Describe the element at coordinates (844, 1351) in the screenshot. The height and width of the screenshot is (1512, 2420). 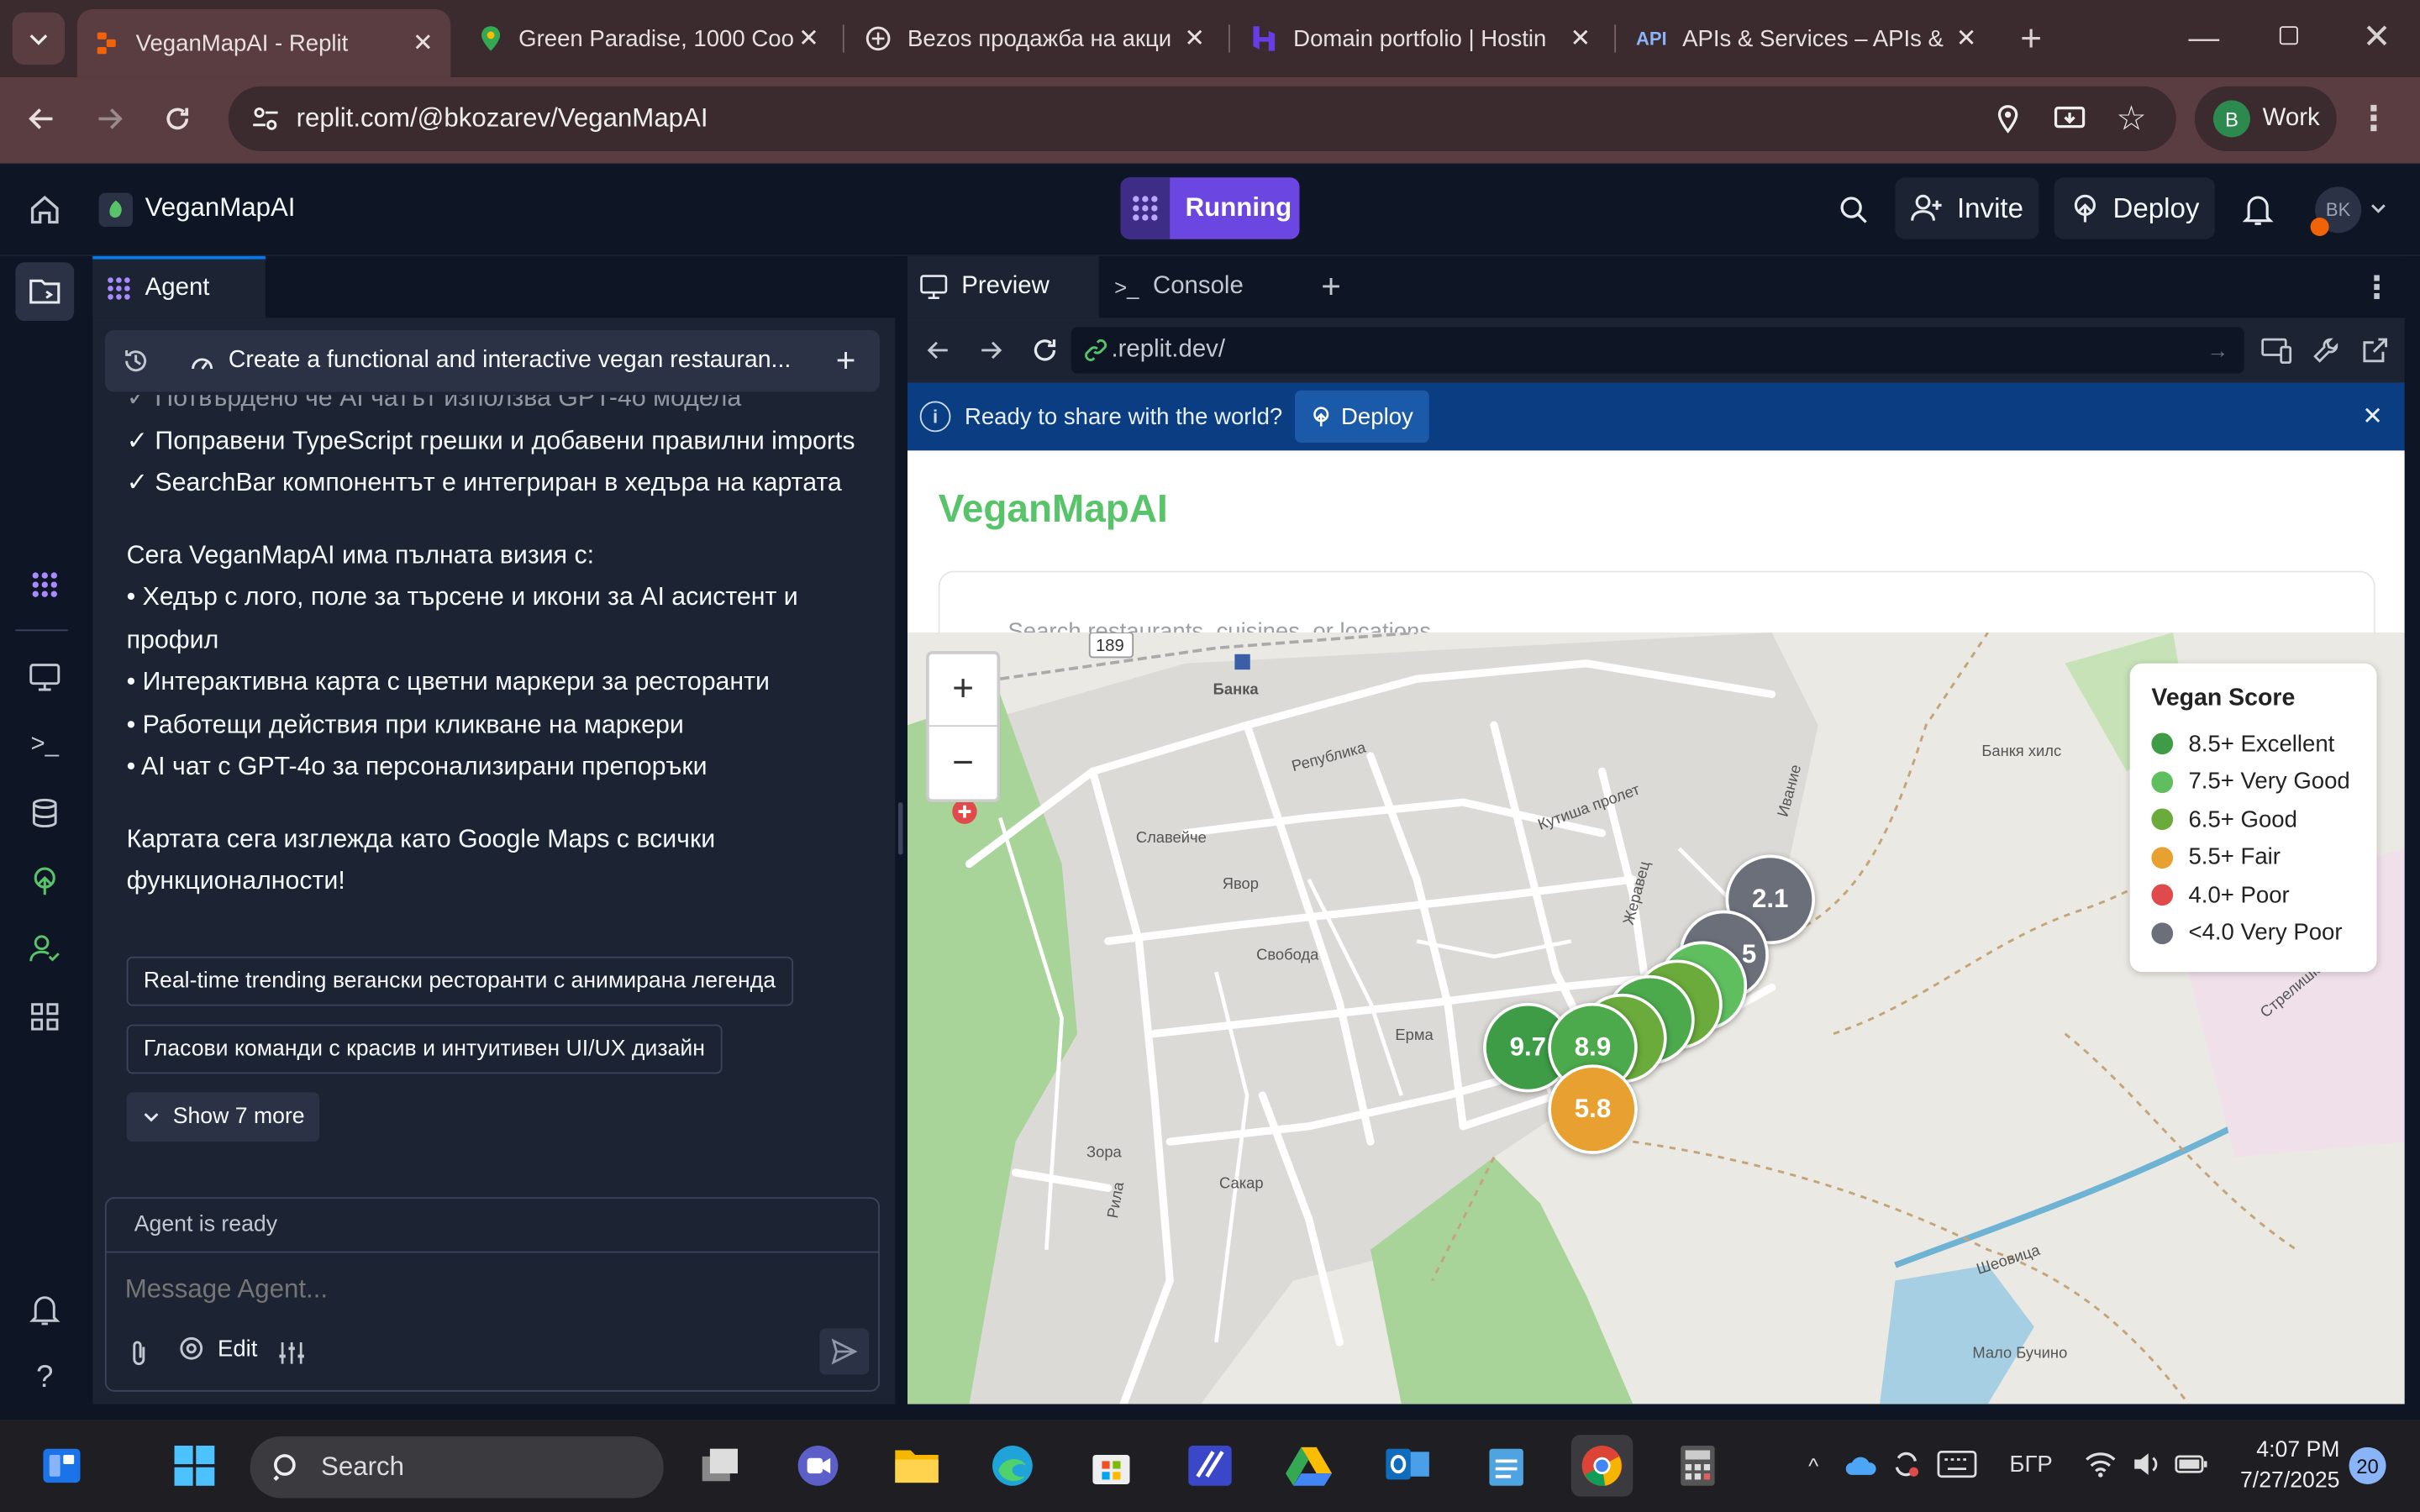
I see `send-button` at that location.